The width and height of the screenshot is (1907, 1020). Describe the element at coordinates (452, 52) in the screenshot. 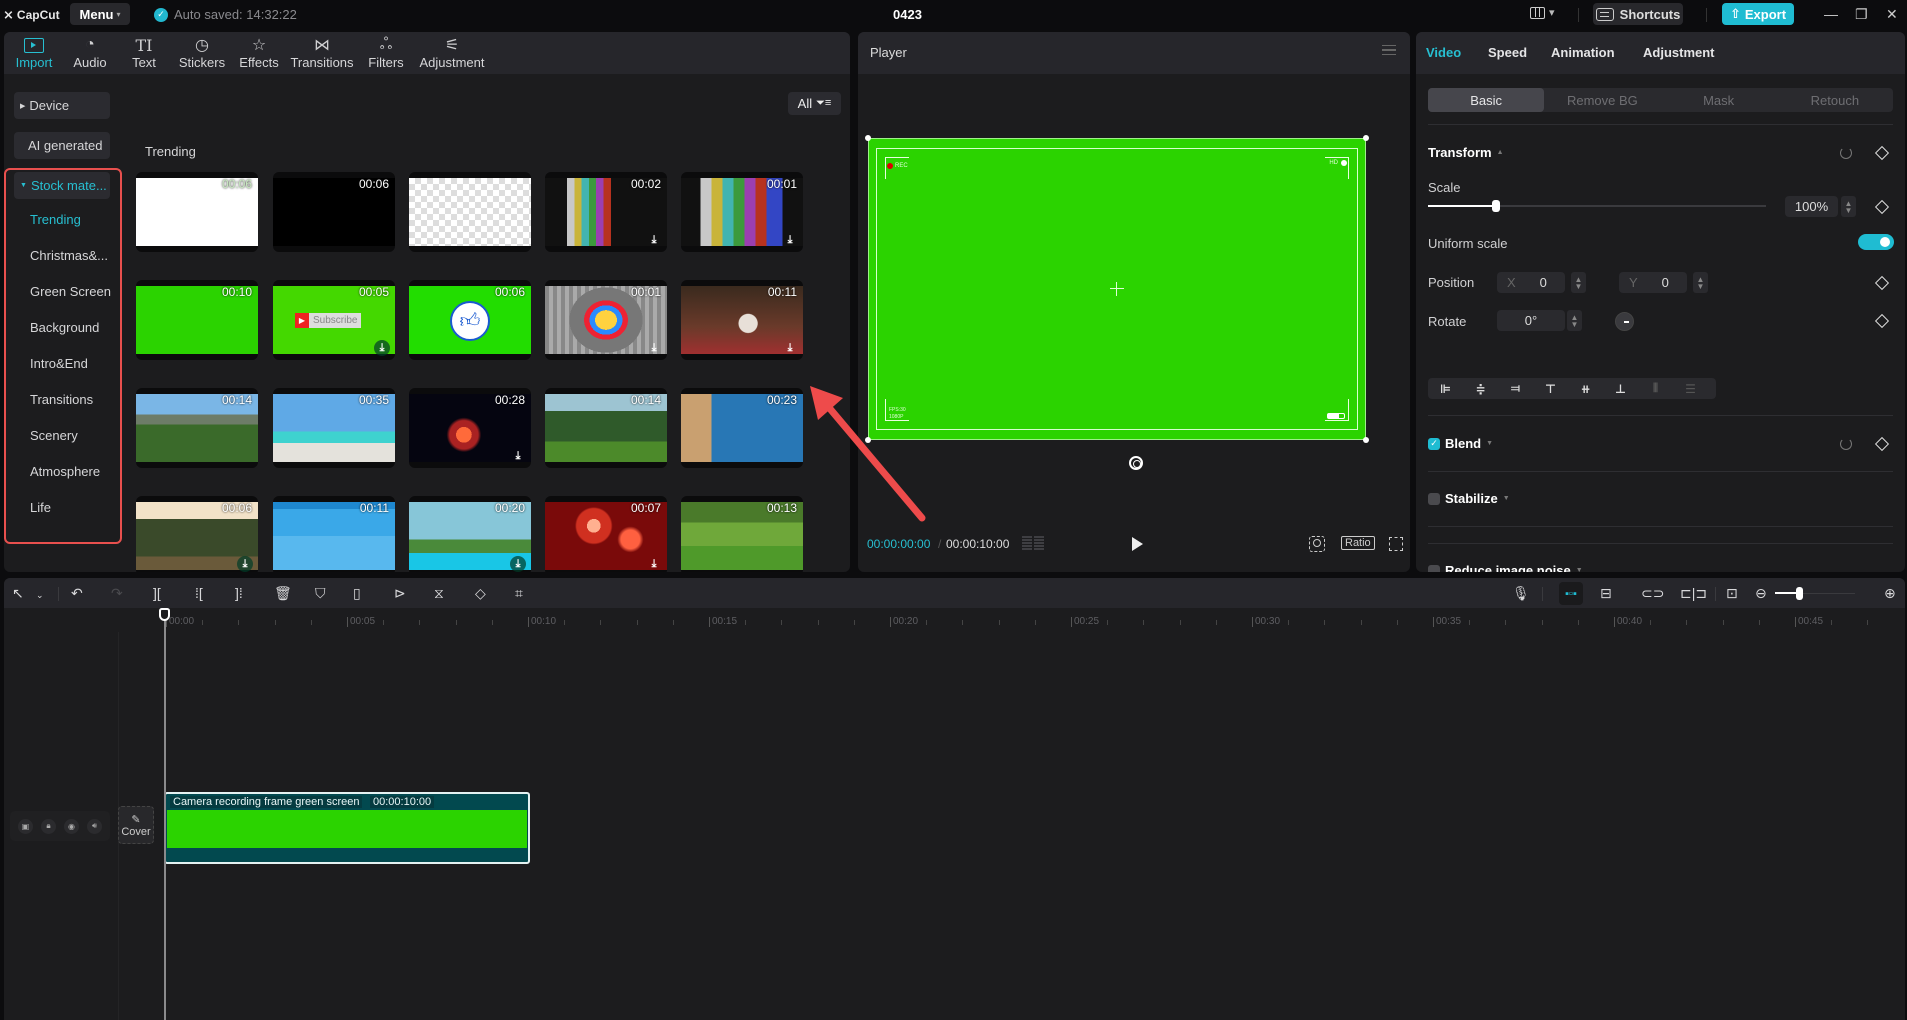

I see `tab-adjustment: ⚟ Adjustment` at that location.